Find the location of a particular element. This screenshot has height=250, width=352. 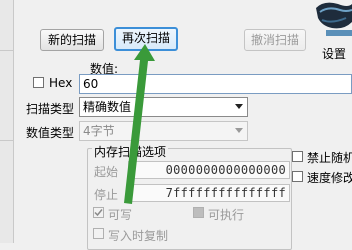

disable-random-checkbox is located at coordinates (297, 156).